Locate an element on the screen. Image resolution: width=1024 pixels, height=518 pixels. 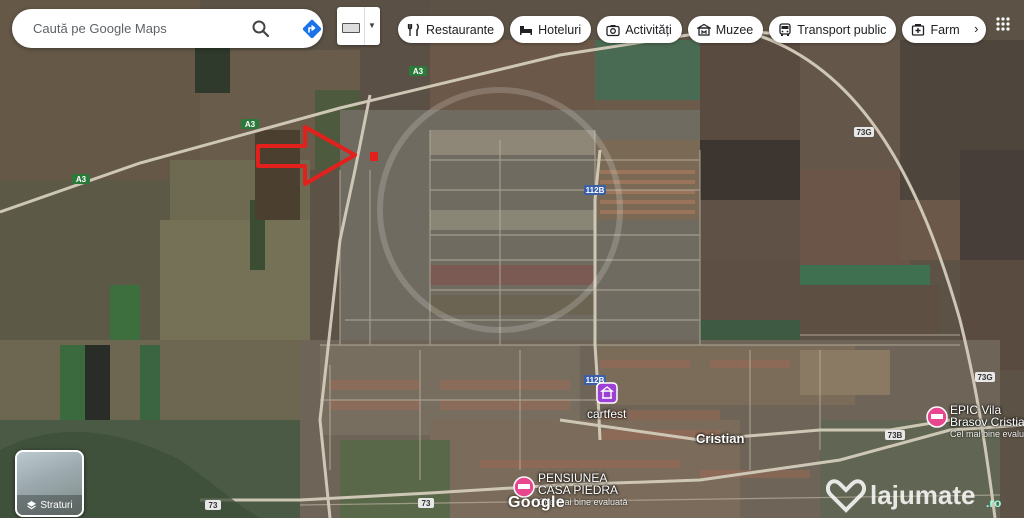
chip-public-transport: Transport public is located at coordinates (833, 29).